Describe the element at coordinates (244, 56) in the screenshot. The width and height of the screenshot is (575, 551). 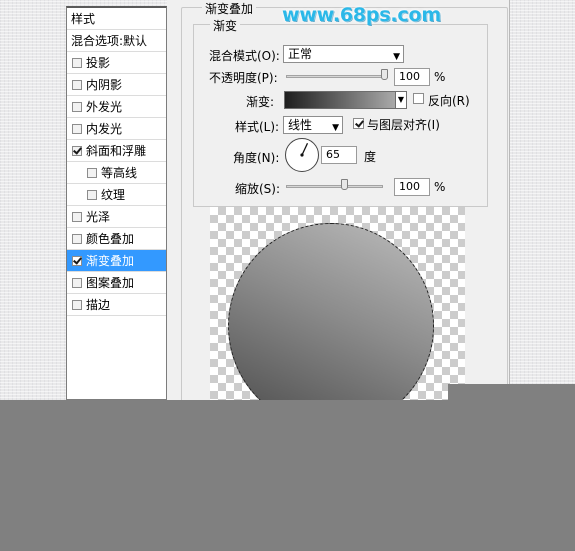
I see `blend-mode-label: 混合模式(O):` at that location.